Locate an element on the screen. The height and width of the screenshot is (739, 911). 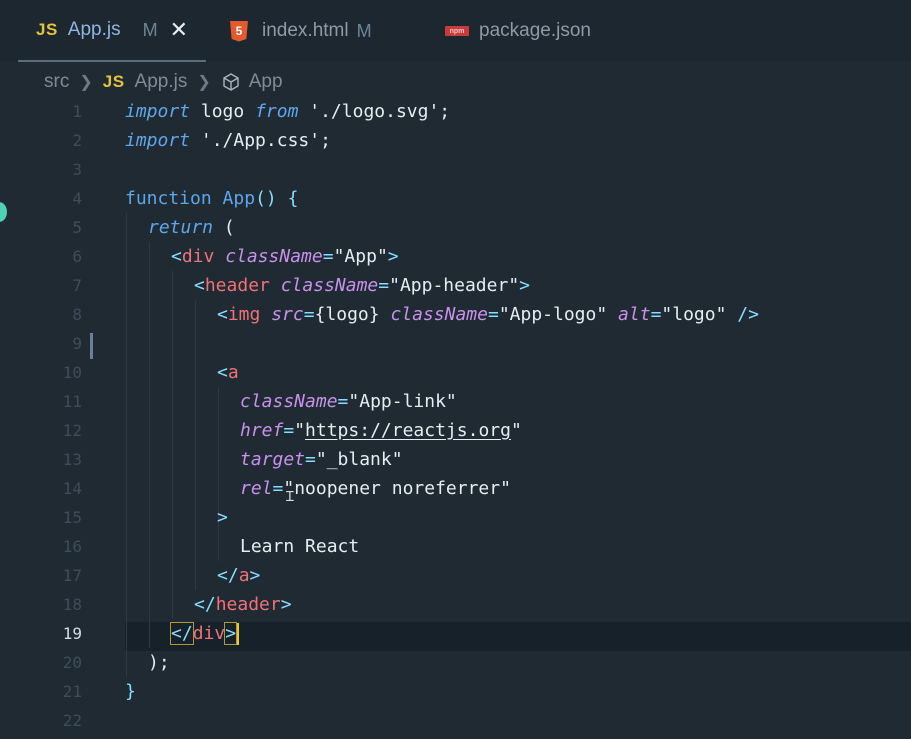
line-number: 16 is located at coordinates (72, 546).